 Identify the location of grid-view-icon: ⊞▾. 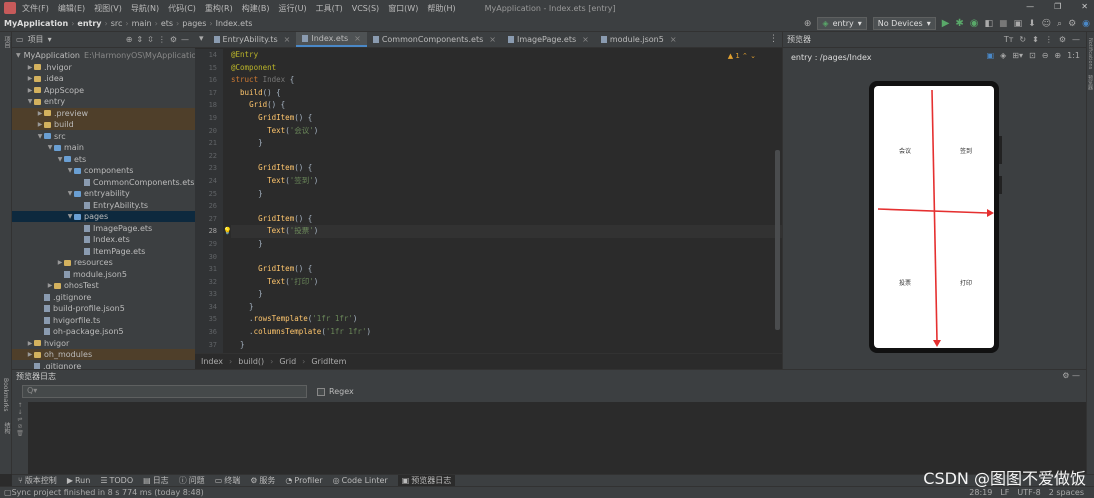
(1017, 55).